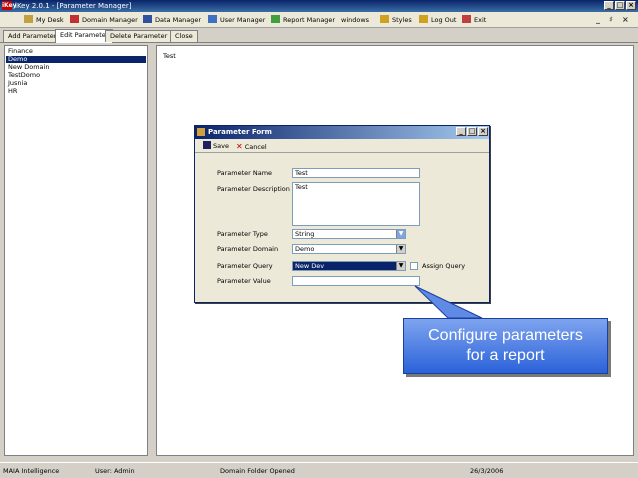 Image resolution: width=638 pixels, height=478 pixels. What do you see at coordinates (245, 173) in the screenshot?
I see `parameter-name-label: Parameter Name` at bounding box center [245, 173].